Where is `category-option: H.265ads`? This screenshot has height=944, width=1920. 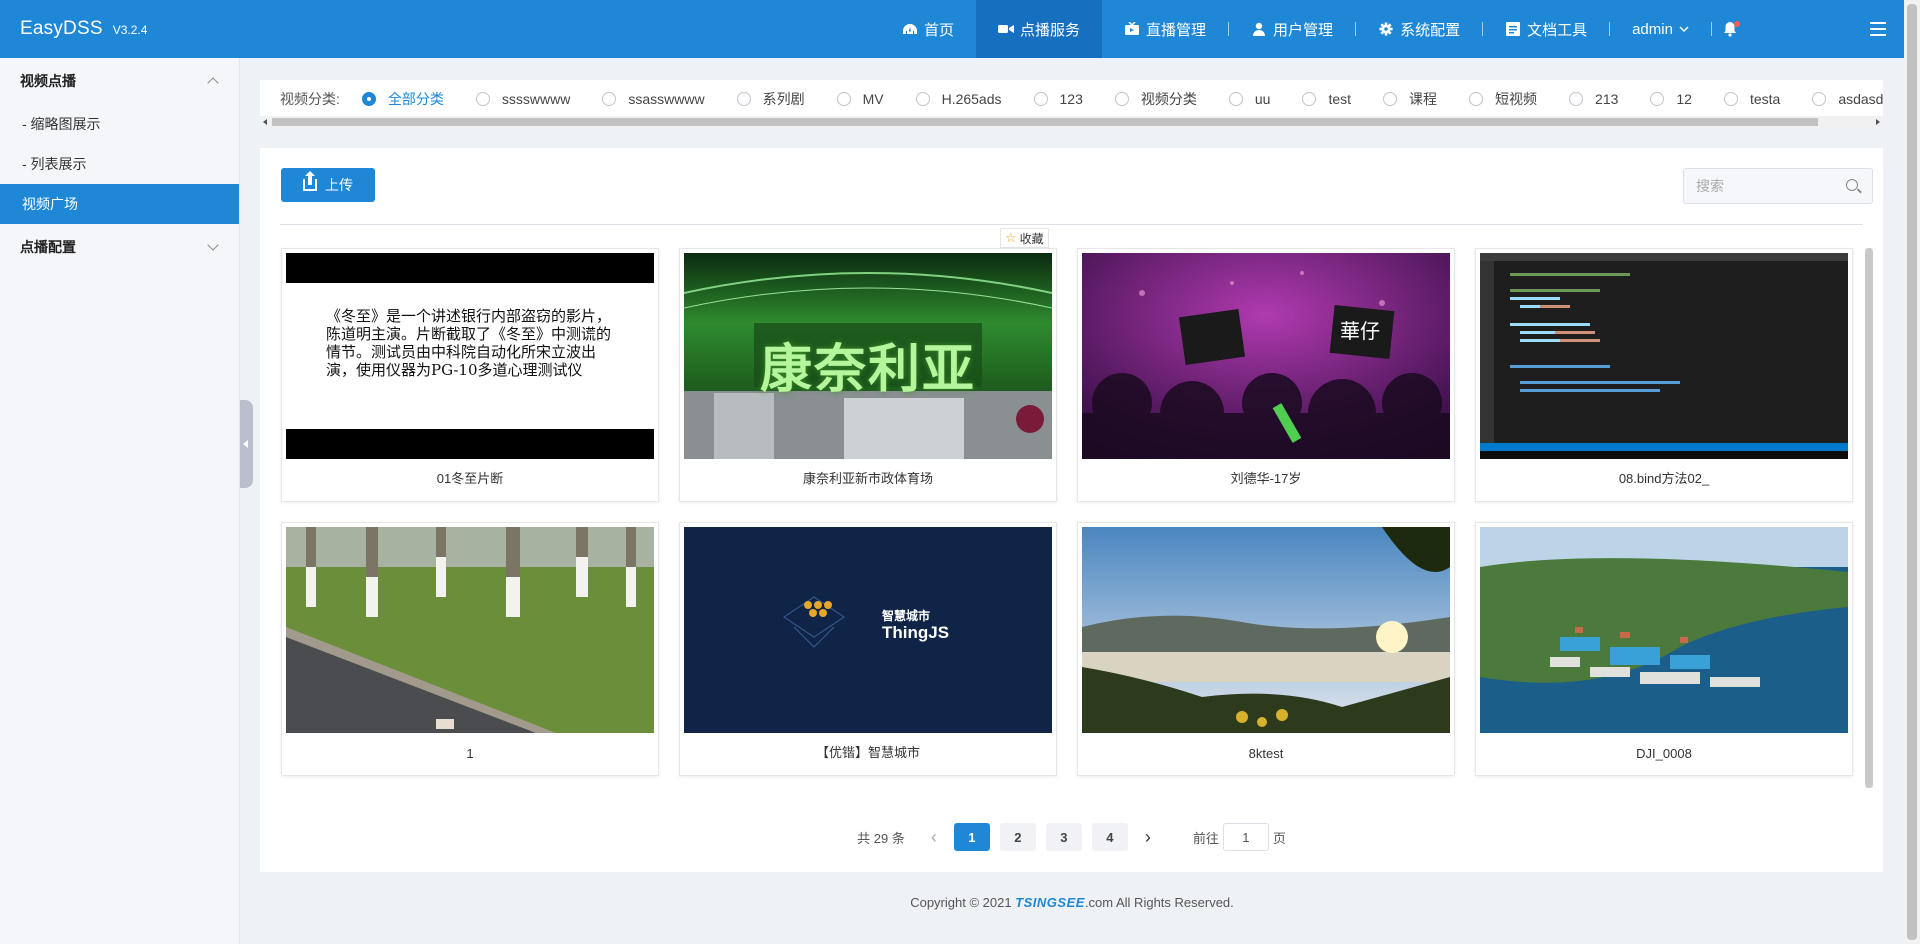 category-option: H.265ads is located at coordinates (958, 99).